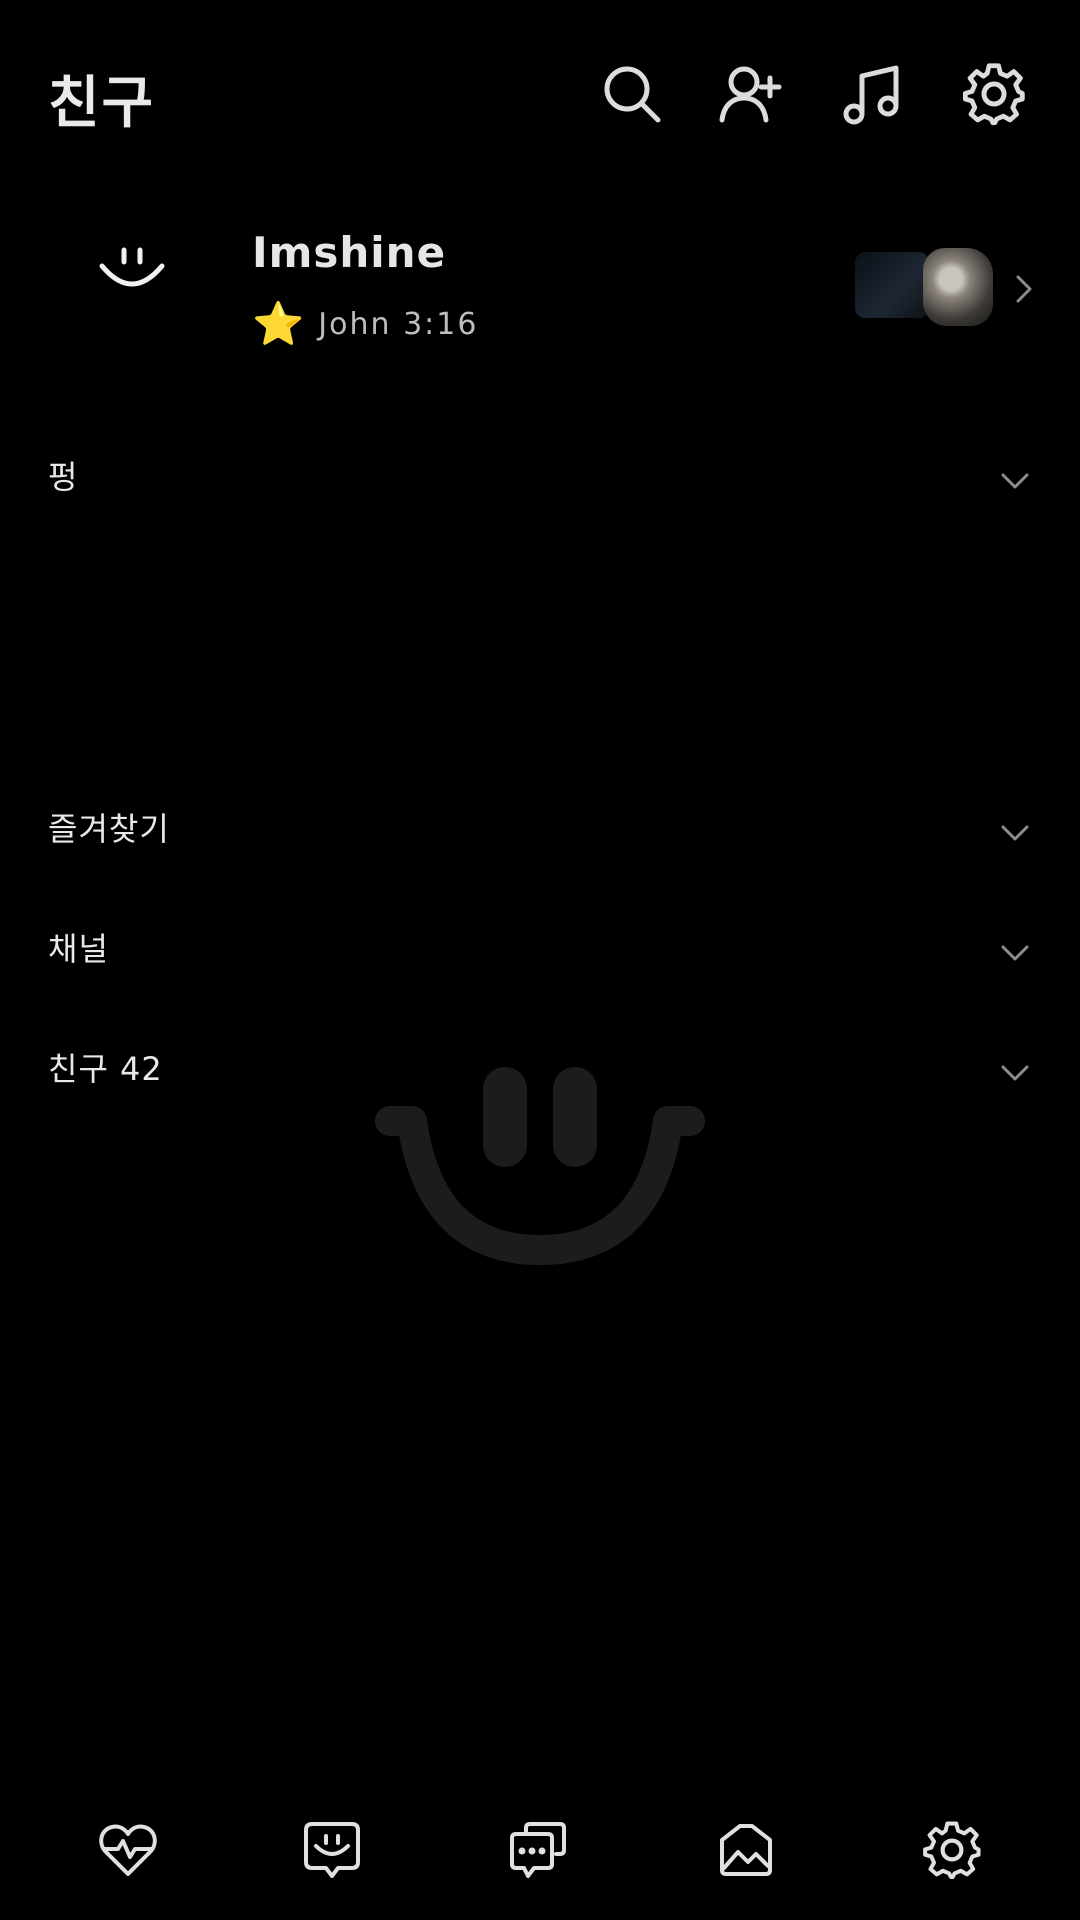  I want to click on music-icon, so click(872, 94).